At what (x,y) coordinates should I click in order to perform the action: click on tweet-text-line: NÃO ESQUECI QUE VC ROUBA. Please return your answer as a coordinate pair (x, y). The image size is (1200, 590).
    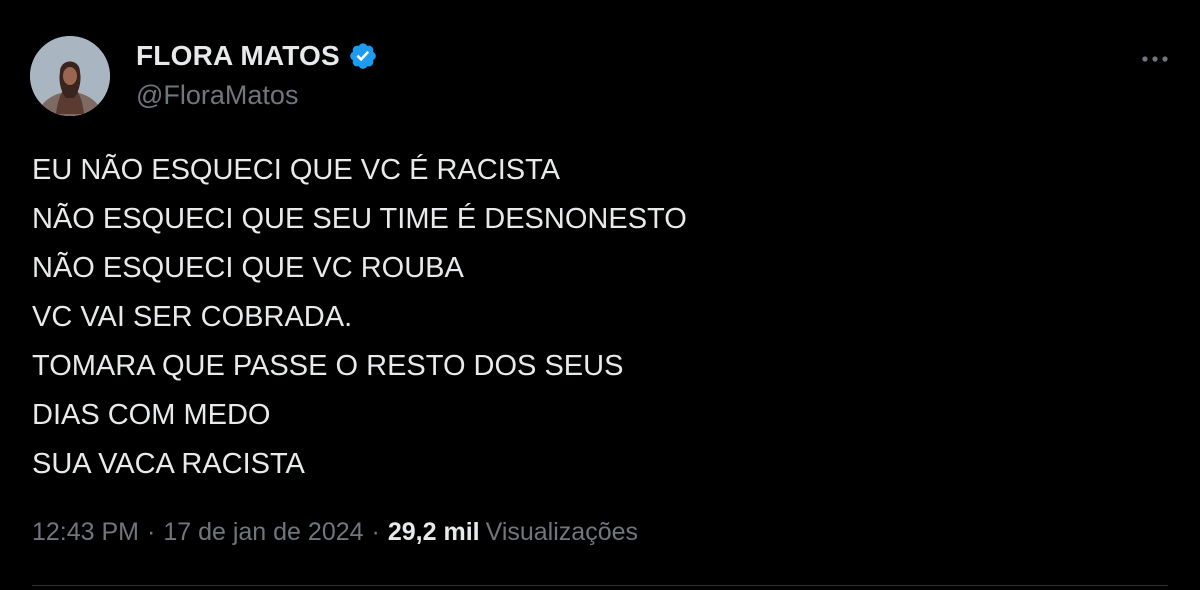
    Looking at the image, I should click on (248, 268).